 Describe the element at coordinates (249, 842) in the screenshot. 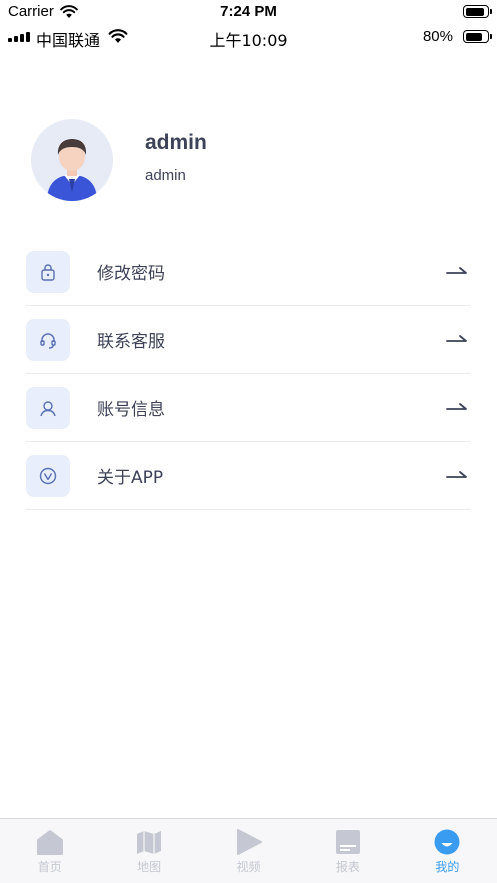

I see `play-icon` at that location.